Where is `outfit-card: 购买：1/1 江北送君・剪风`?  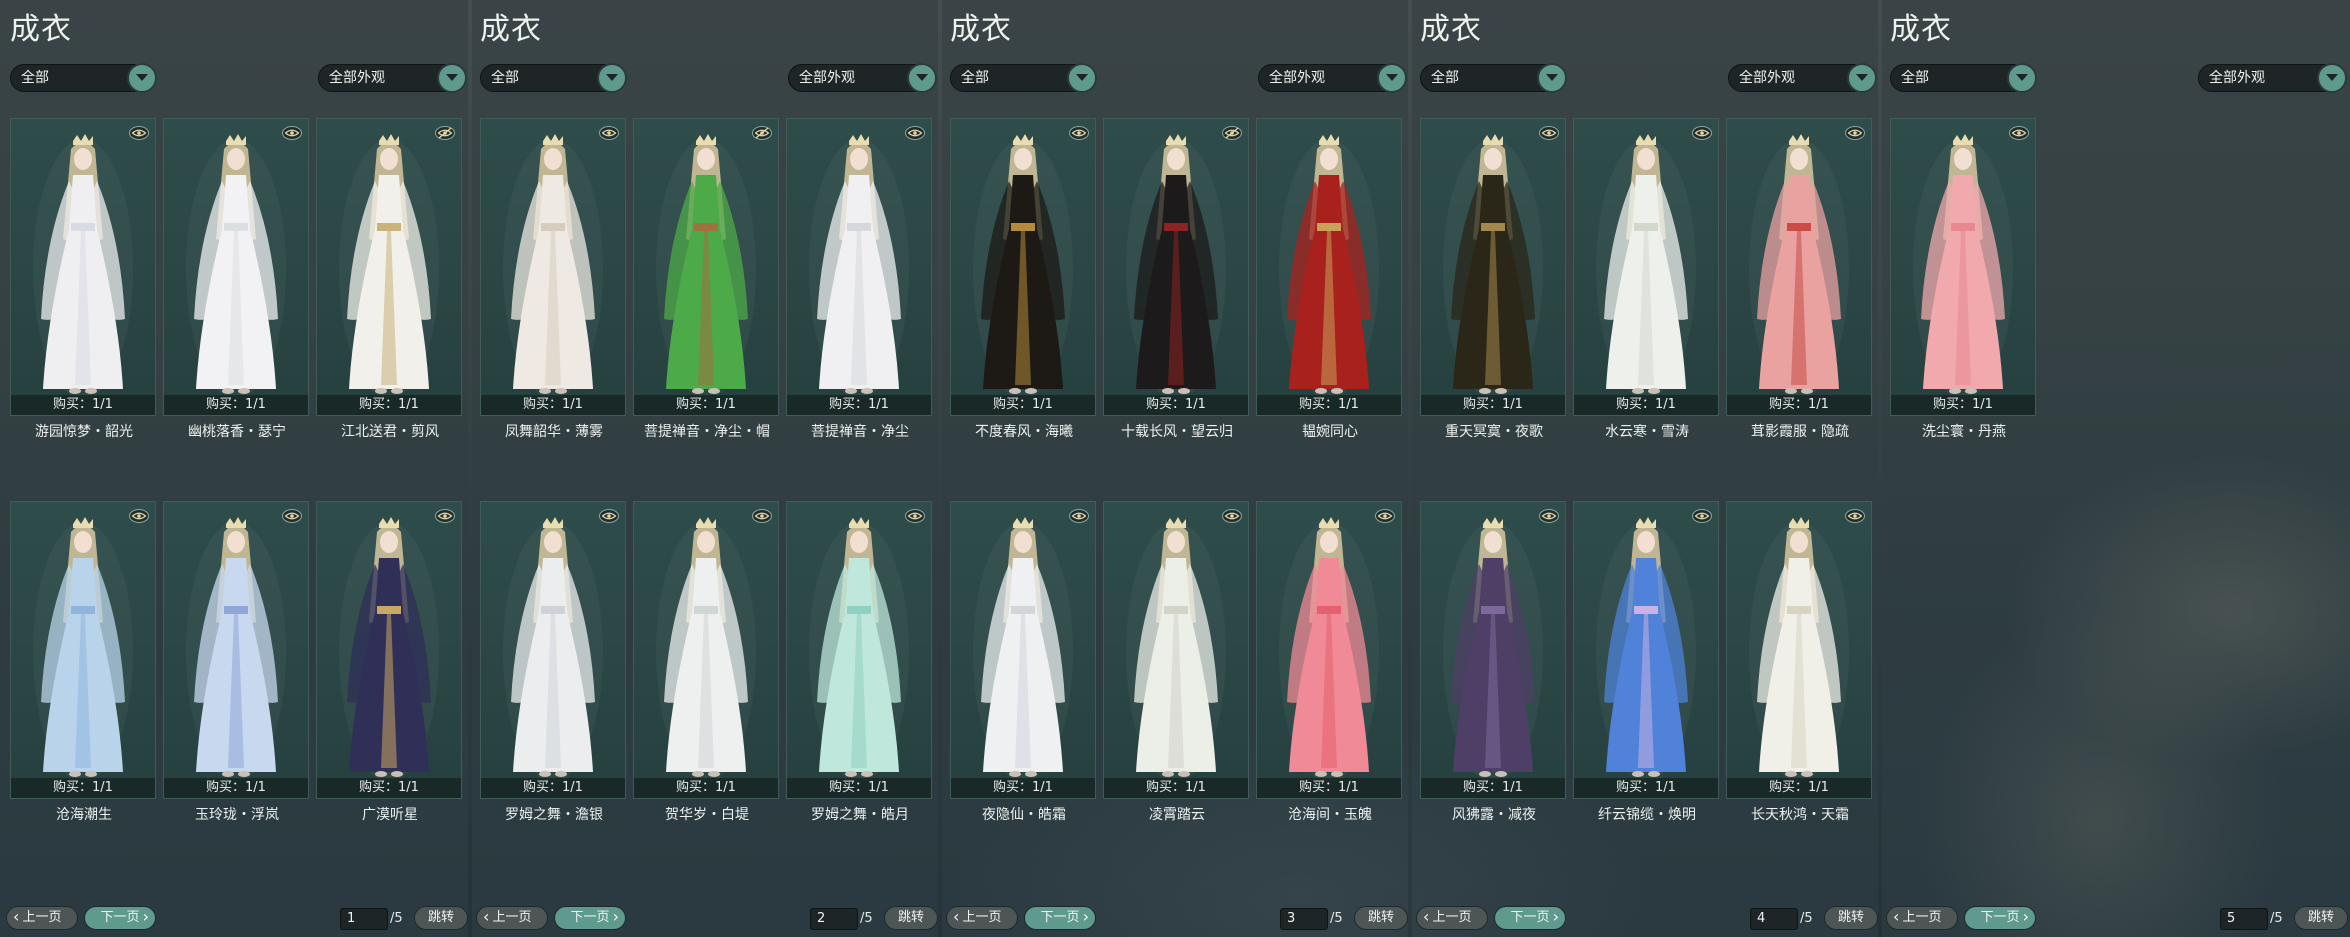 outfit-card: 购买：1/1 江北送君・剪风 is located at coordinates (389, 279).